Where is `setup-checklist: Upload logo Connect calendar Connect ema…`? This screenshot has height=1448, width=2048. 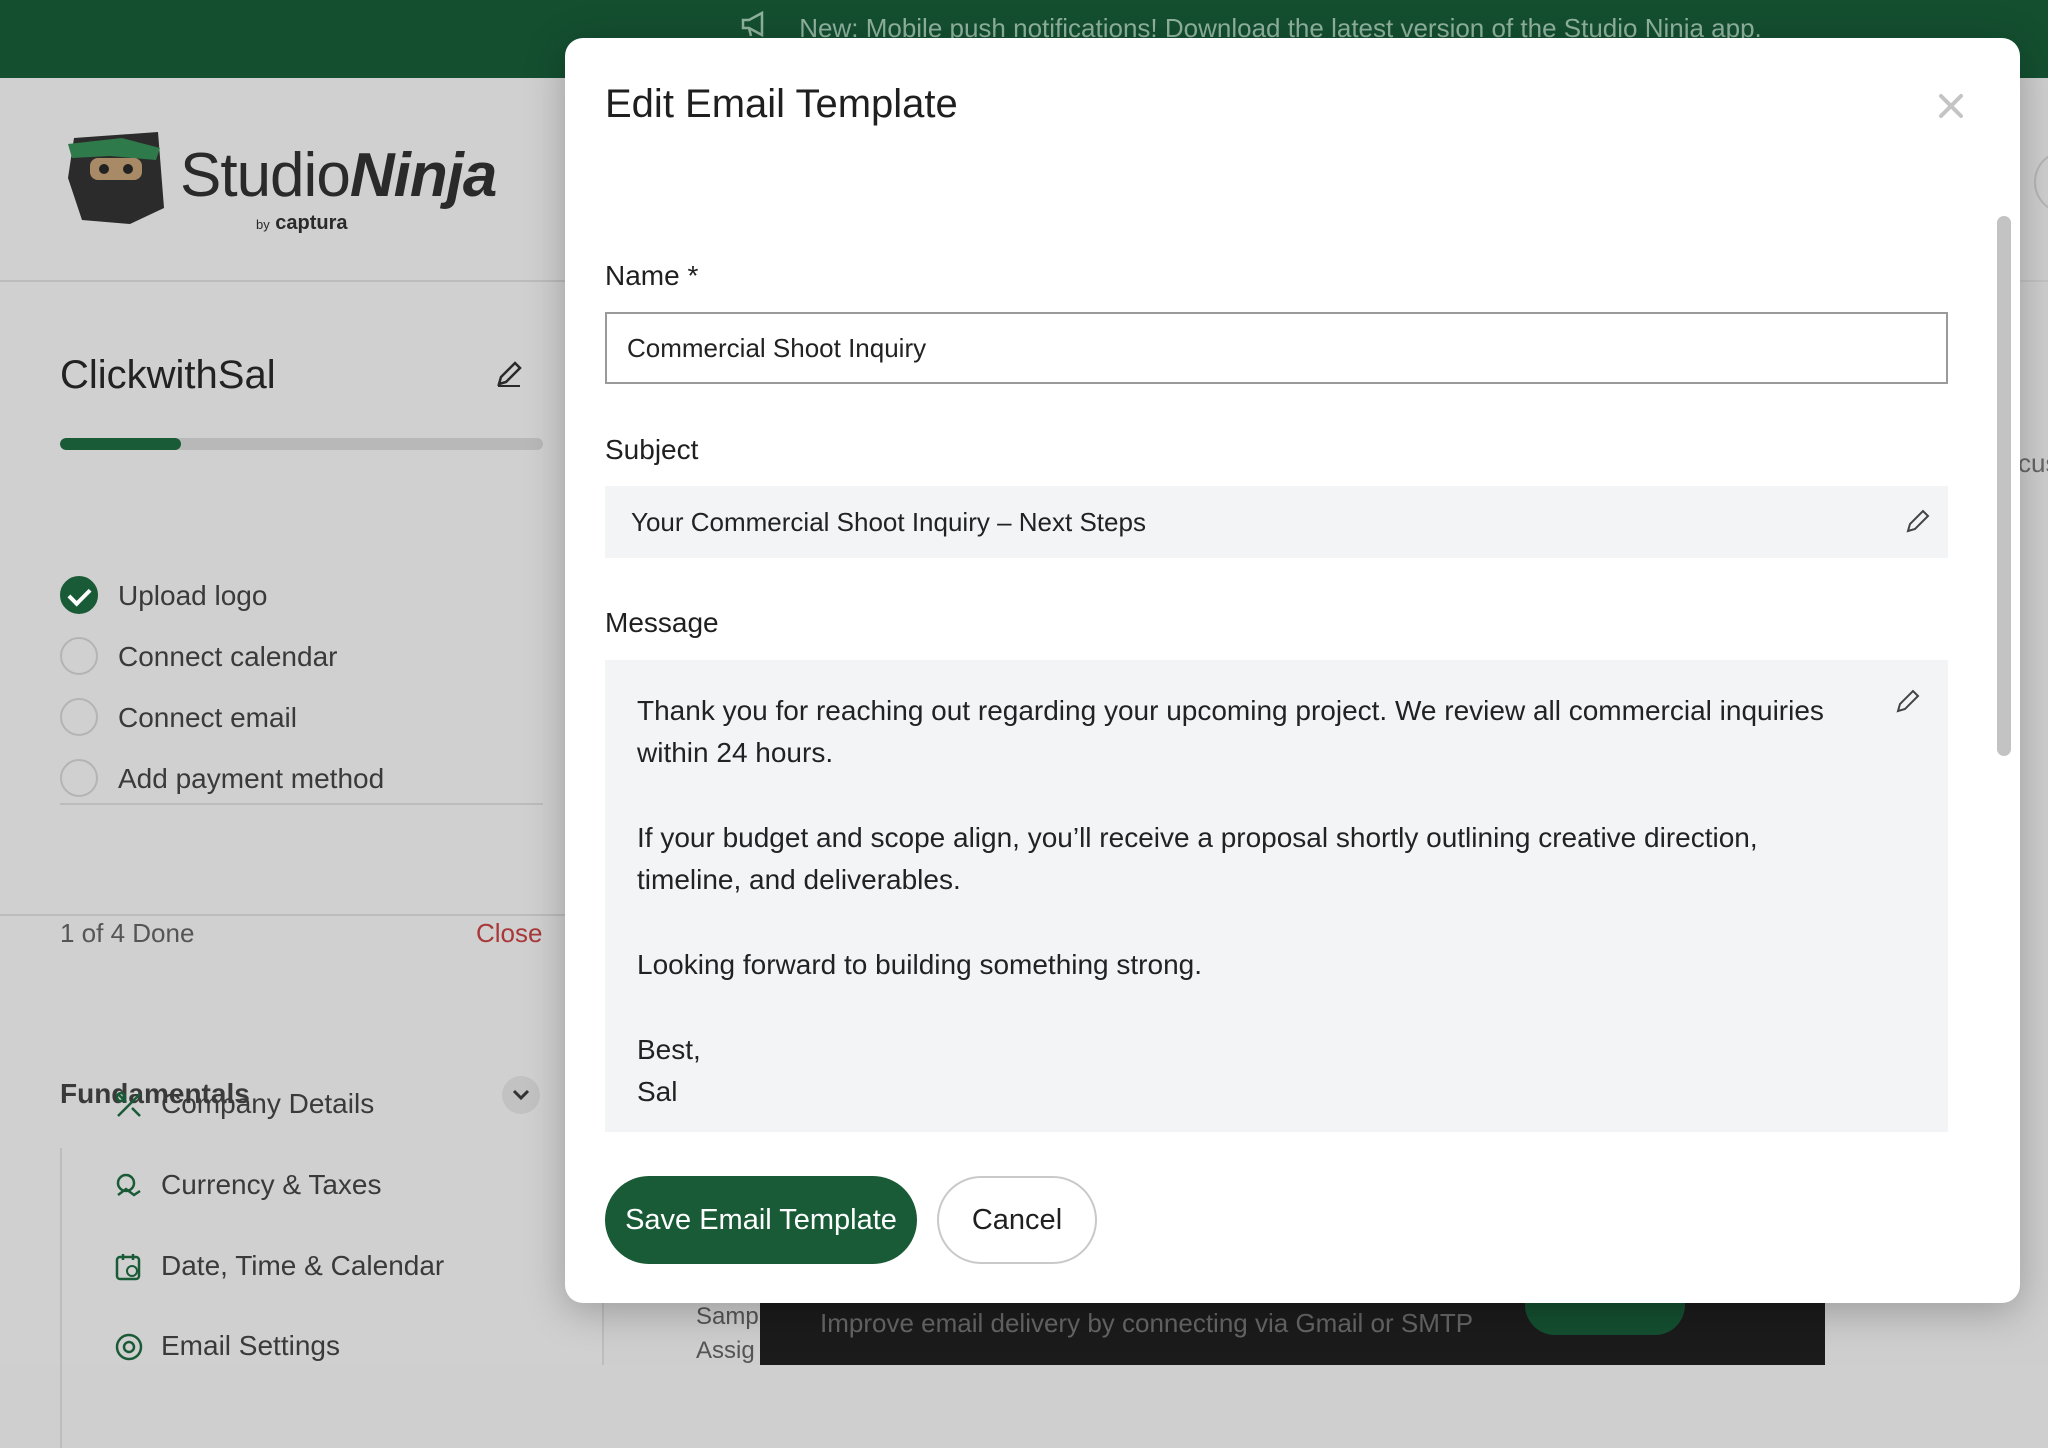 setup-checklist: Upload logo Connect calendar Connect ema… is located at coordinates (222, 698).